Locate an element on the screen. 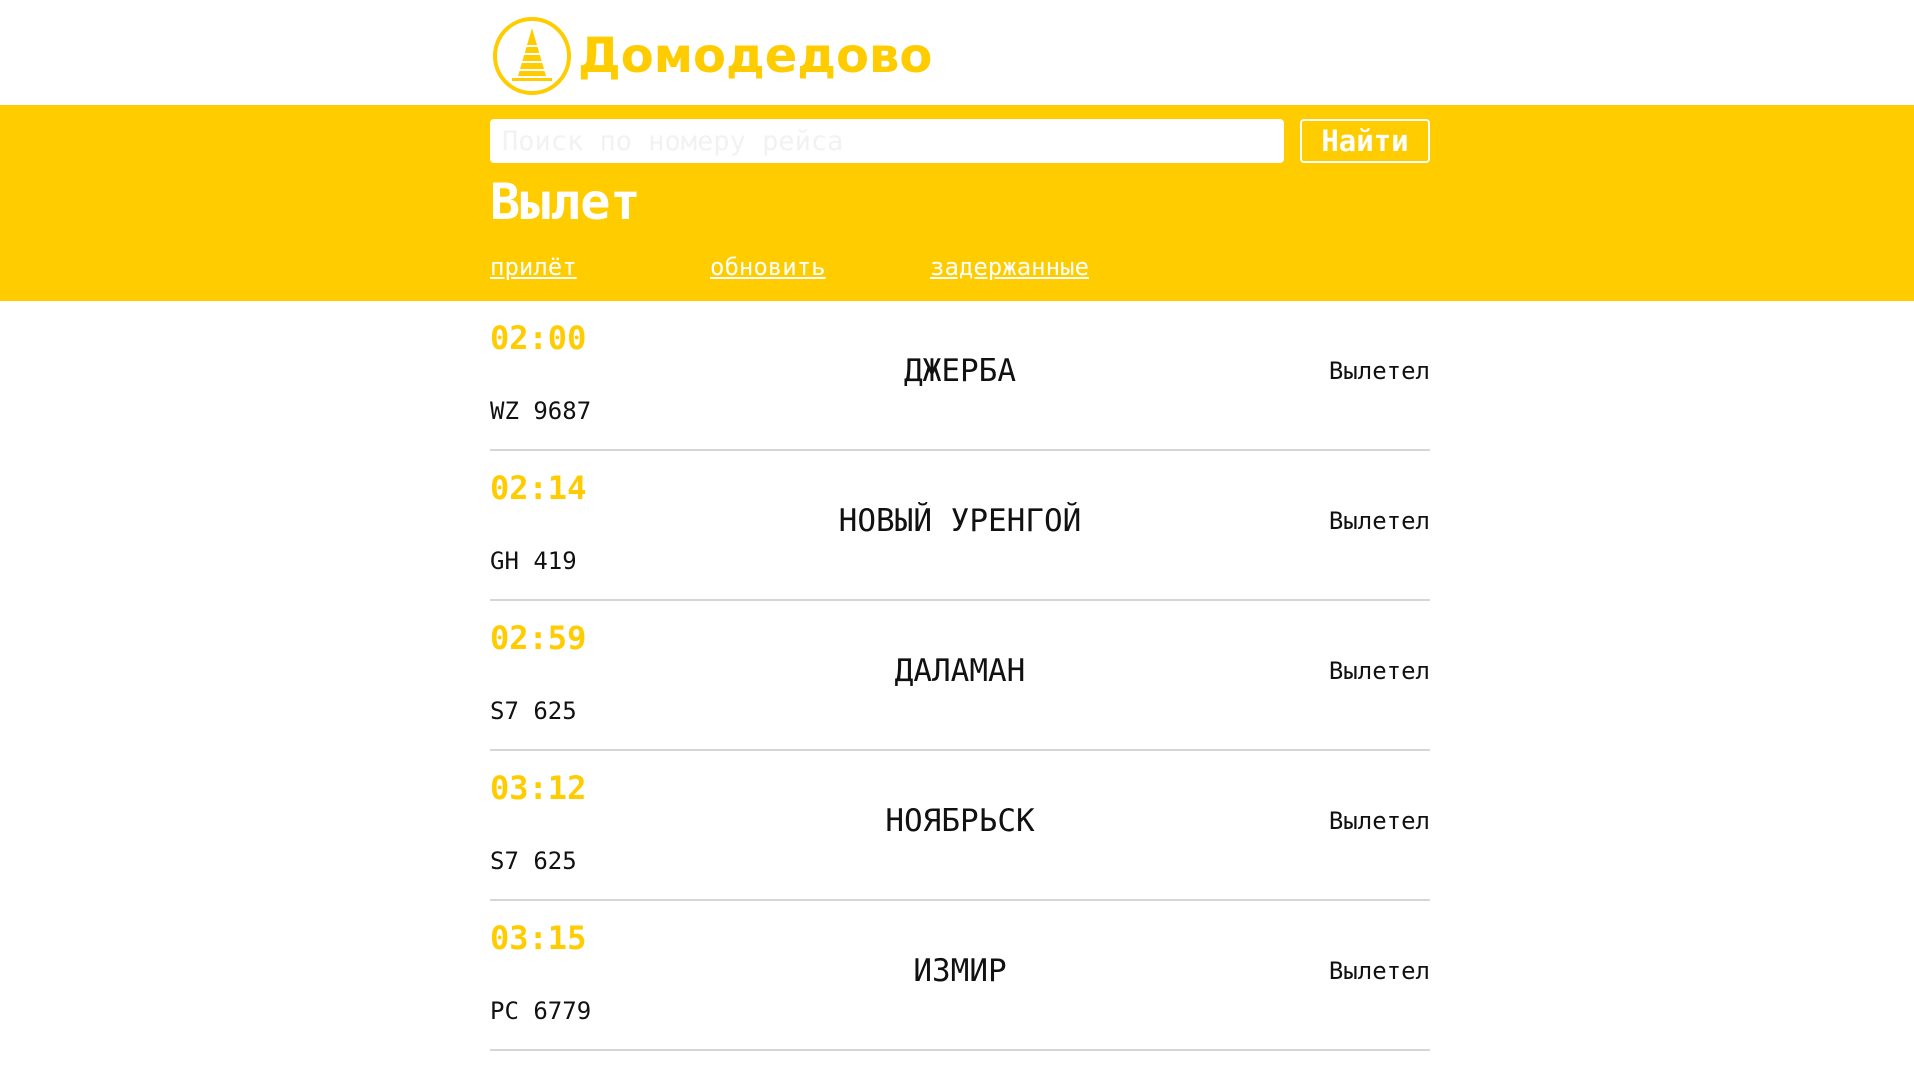  flight-row: 02:59 ДАЛАМАН Вылетел S7 625 is located at coordinates (960, 676).